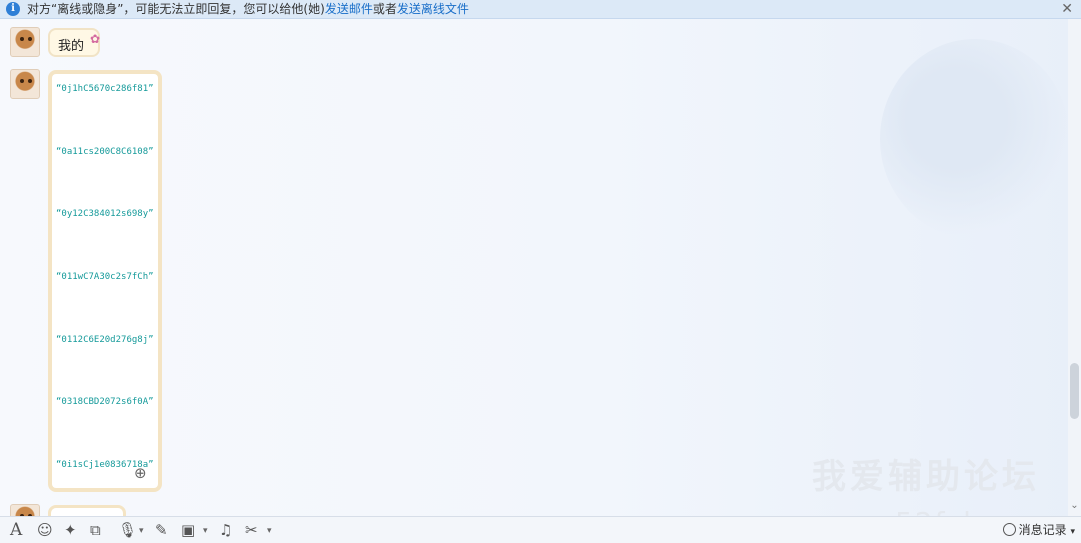 Image resolution: width=1081 pixels, height=543 pixels. I want to click on watermark-title: 我爱辅助论坛, so click(926, 477).